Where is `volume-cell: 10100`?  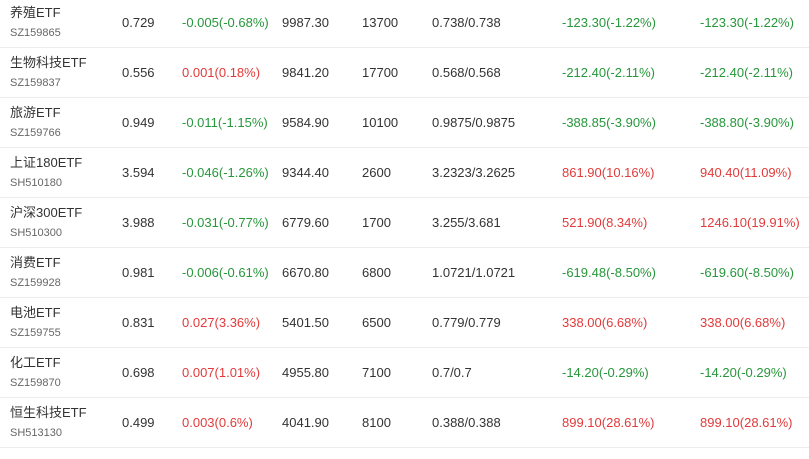 volume-cell: 10100 is located at coordinates (380, 122).